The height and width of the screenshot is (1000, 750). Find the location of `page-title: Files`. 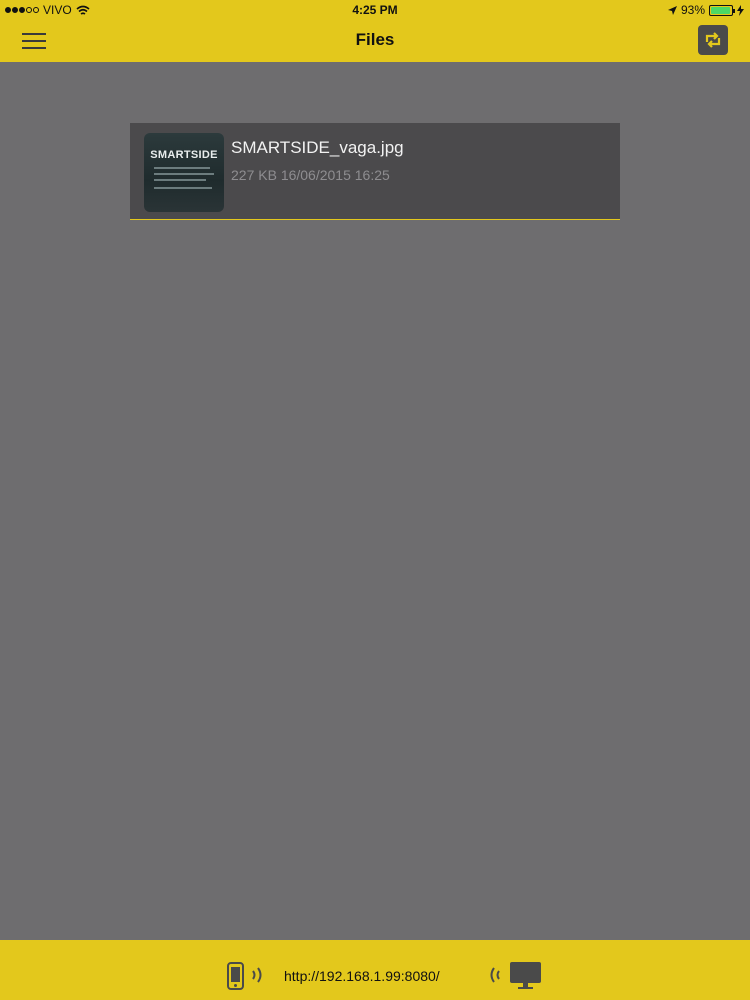

page-title: Files is located at coordinates (375, 39).